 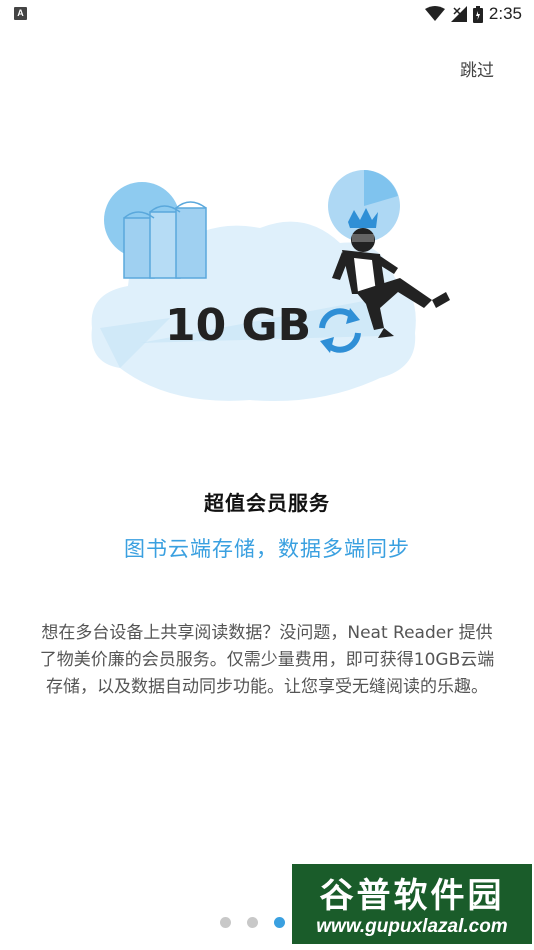 I want to click on signal-icon, so click(x=458, y=14).